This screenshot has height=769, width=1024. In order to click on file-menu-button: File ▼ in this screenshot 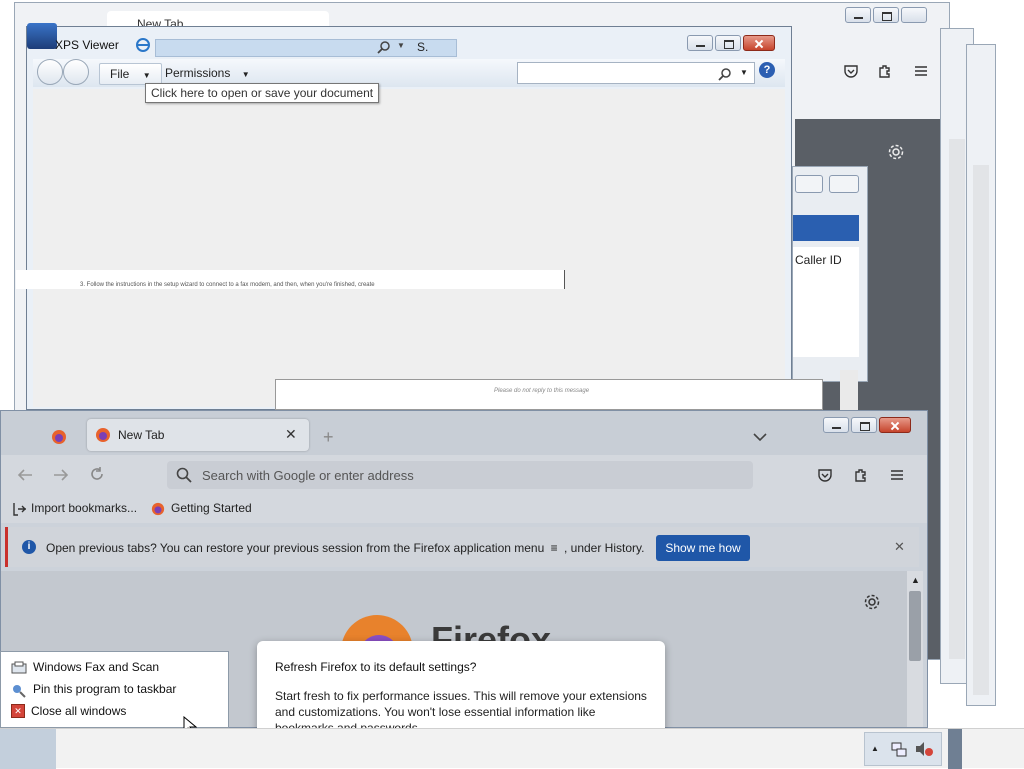, I will do `click(130, 74)`.